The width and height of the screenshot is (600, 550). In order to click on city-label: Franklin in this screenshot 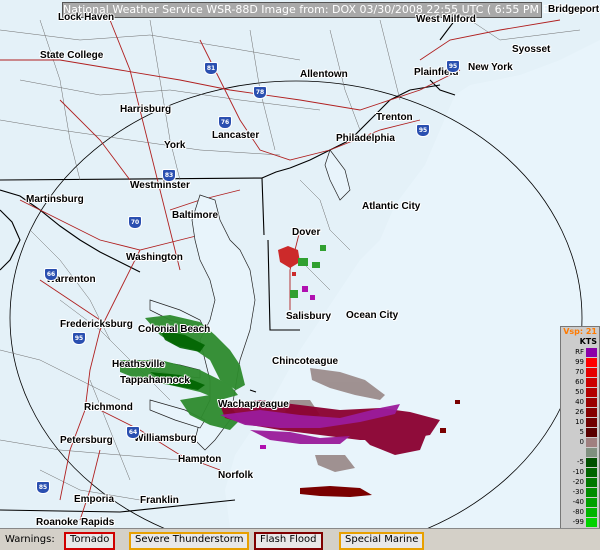, I will do `click(159, 500)`.